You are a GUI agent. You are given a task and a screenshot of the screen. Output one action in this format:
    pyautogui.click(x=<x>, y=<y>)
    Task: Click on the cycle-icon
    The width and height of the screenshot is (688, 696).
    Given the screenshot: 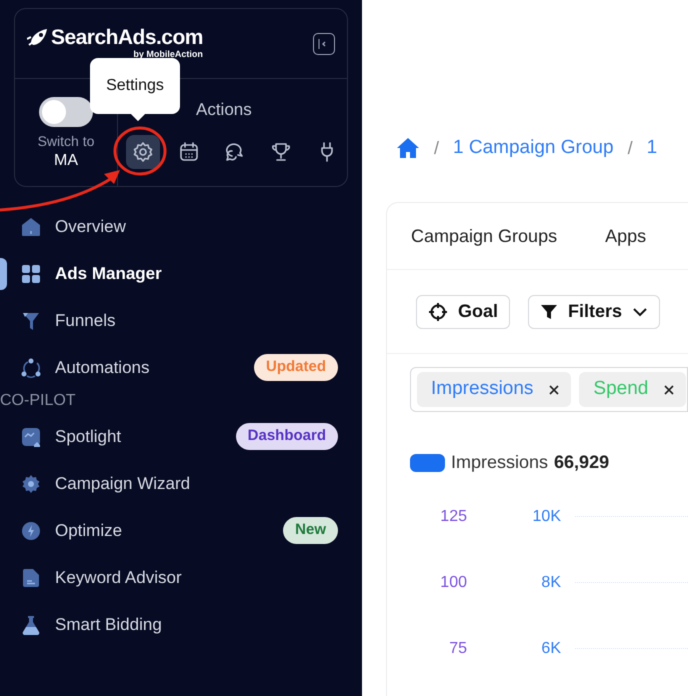 What is the action you would take?
    pyautogui.click(x=31, y=367)
    